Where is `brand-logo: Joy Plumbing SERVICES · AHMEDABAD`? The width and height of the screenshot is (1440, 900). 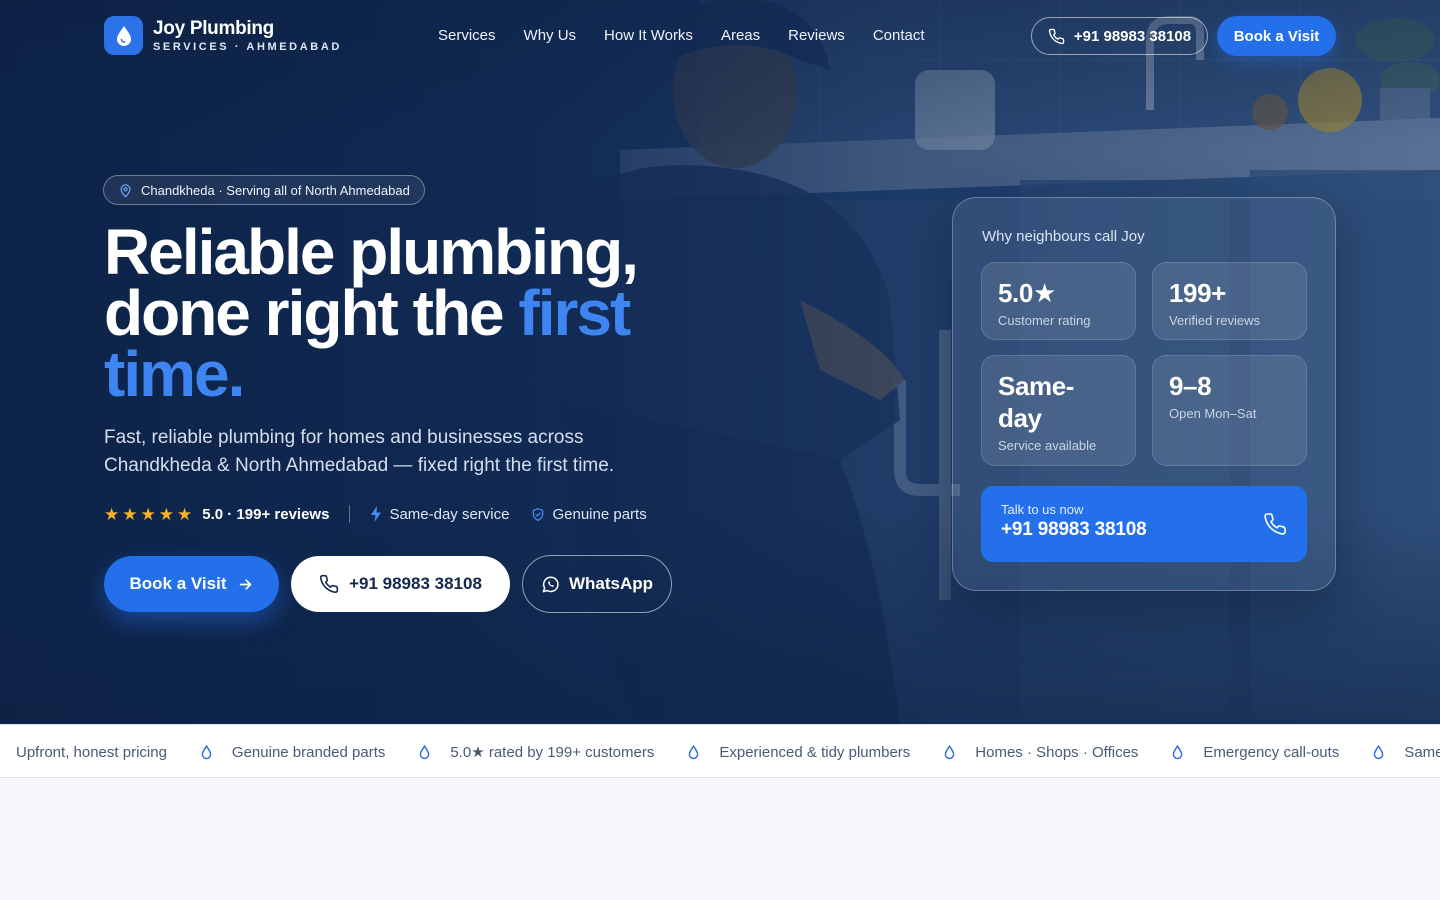 brand-logo: Joy Plumbing SERVICES · AHMEDABAD is located at coordinates (223, 35).